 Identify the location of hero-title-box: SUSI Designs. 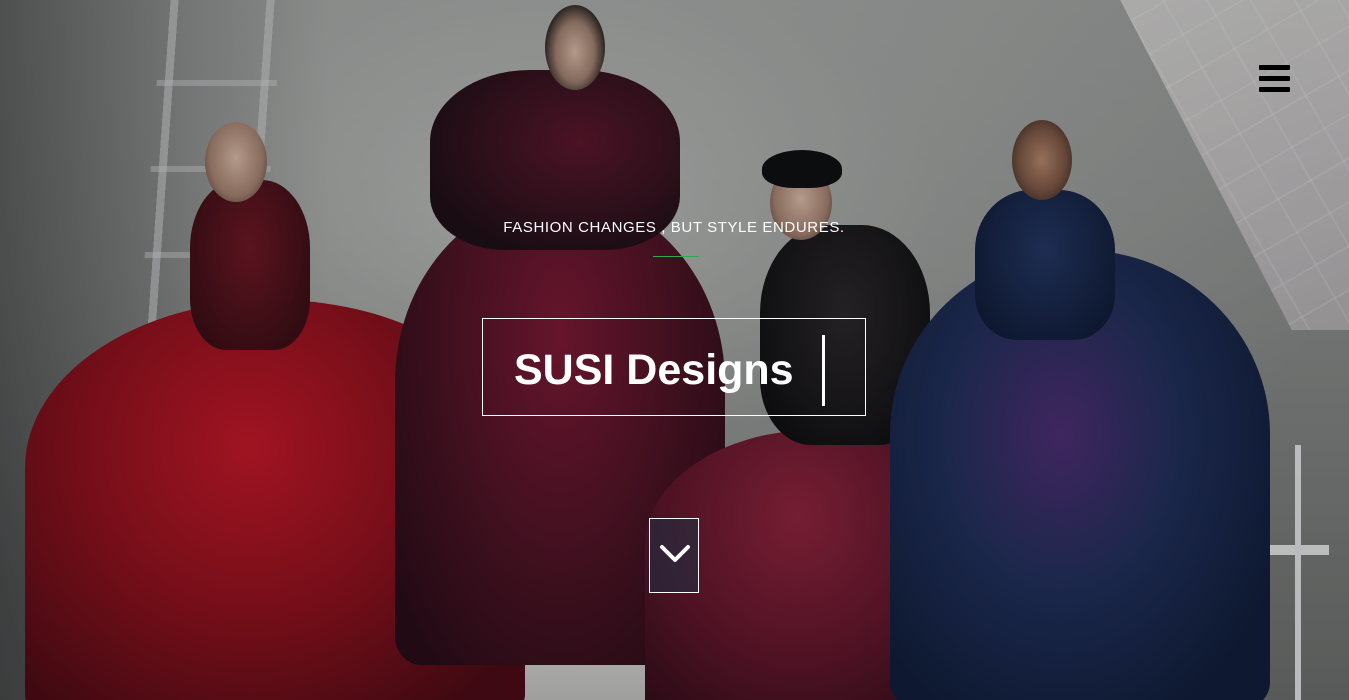
(674, 367).